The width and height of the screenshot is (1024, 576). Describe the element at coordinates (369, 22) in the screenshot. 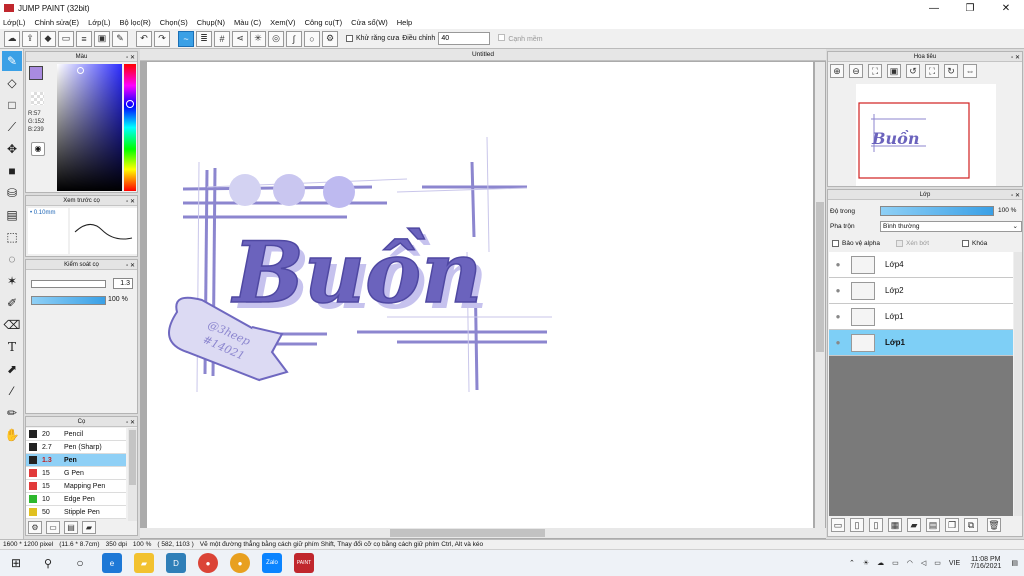

I see `menu-item: Cửa sổ(W)` at that location.